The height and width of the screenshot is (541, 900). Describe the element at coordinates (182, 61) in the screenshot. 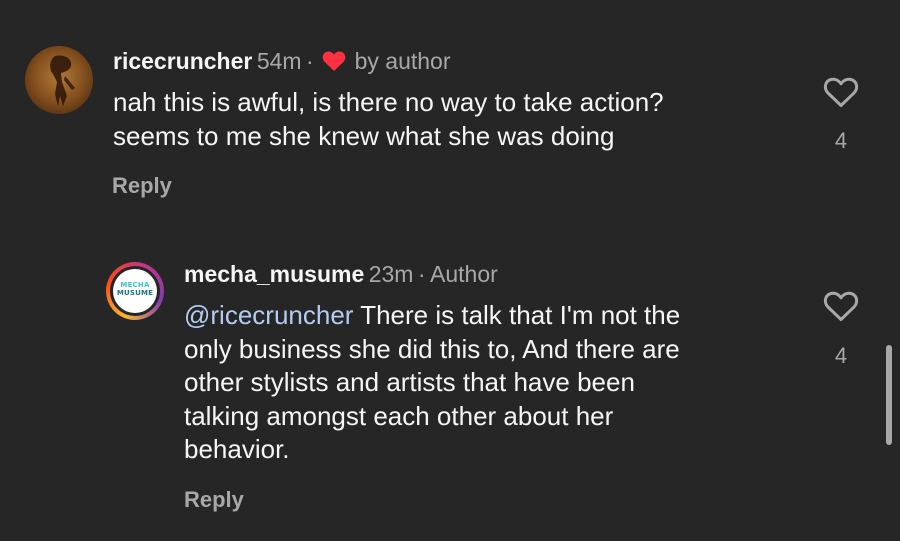

I see `username: ricecruncher` at that location.